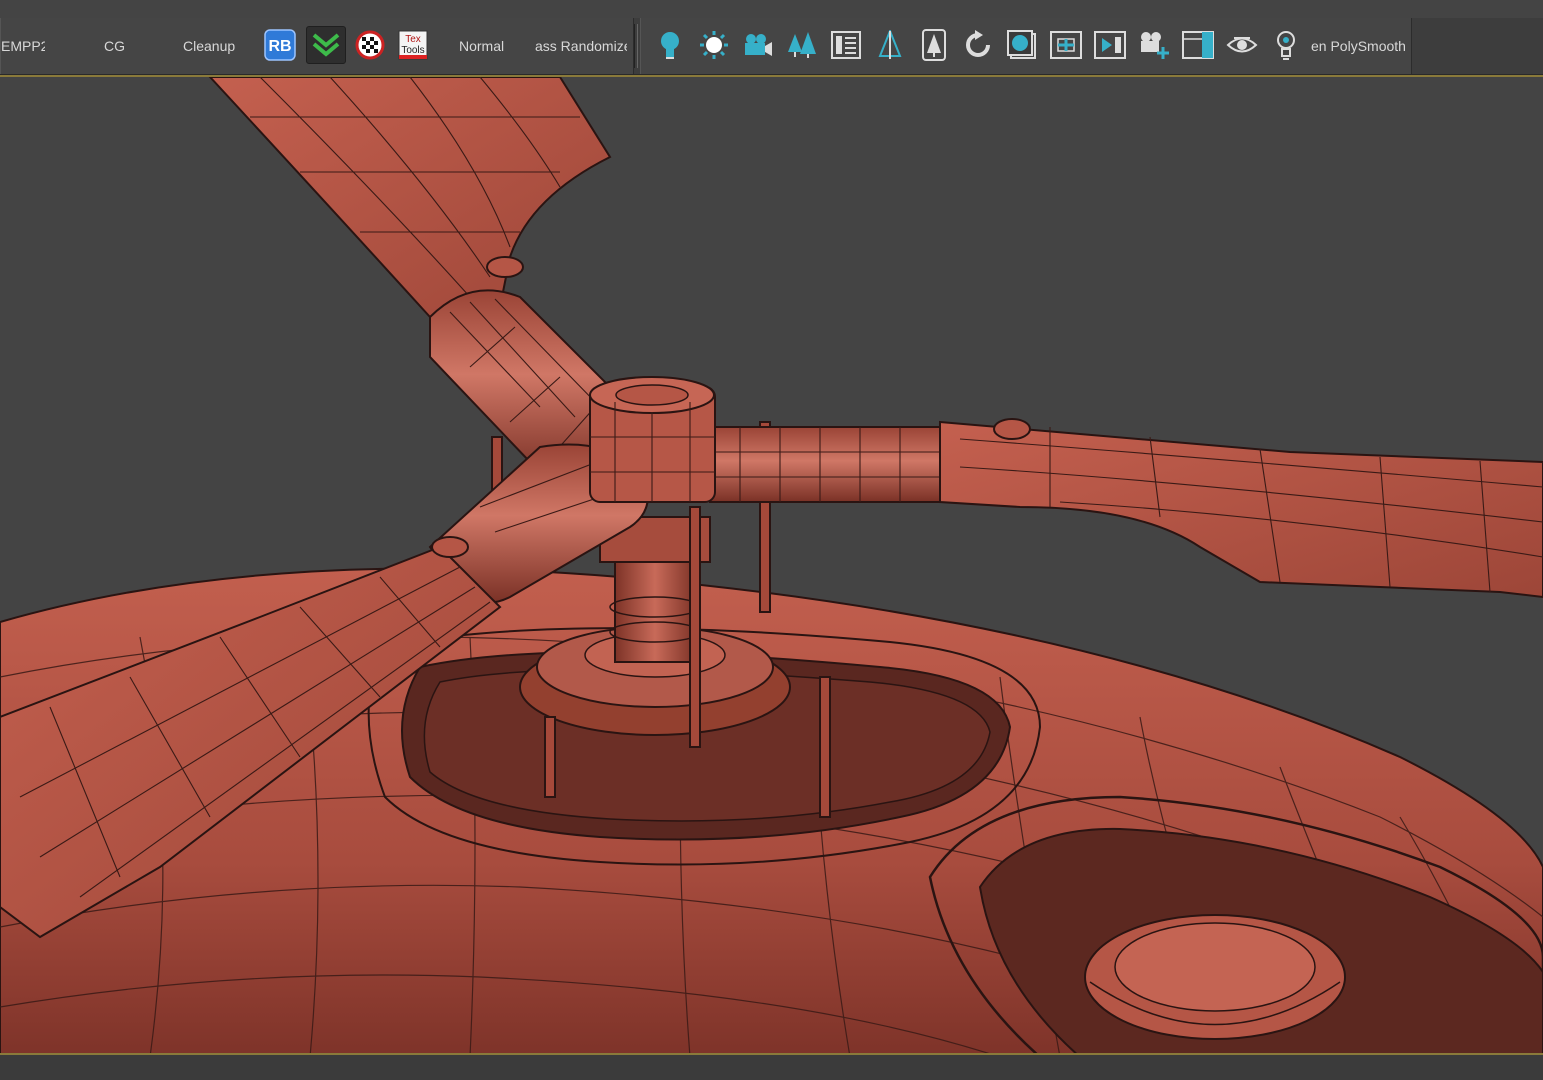 The width and height of the screenshot is (1543, 1080). I want to click on bulb-outline-icon, so click(1286, 45).